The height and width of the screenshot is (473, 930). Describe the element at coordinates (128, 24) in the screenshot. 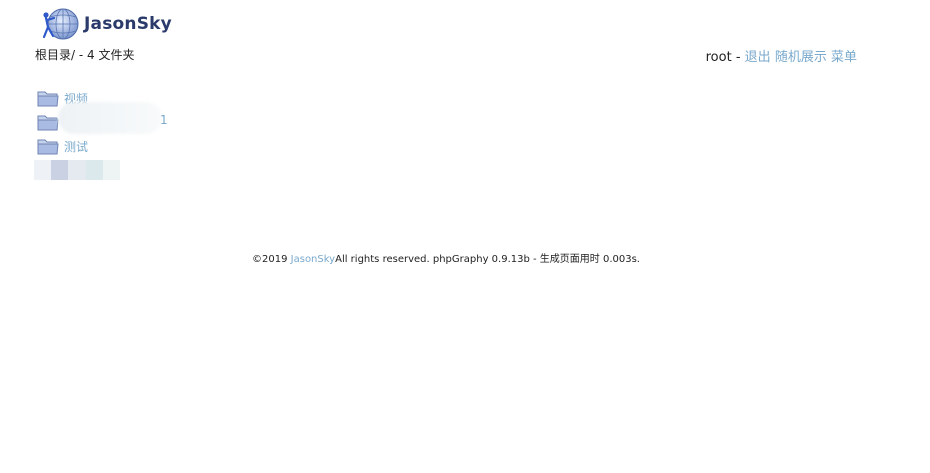

I see `logo-text: JasonSky` at that location.